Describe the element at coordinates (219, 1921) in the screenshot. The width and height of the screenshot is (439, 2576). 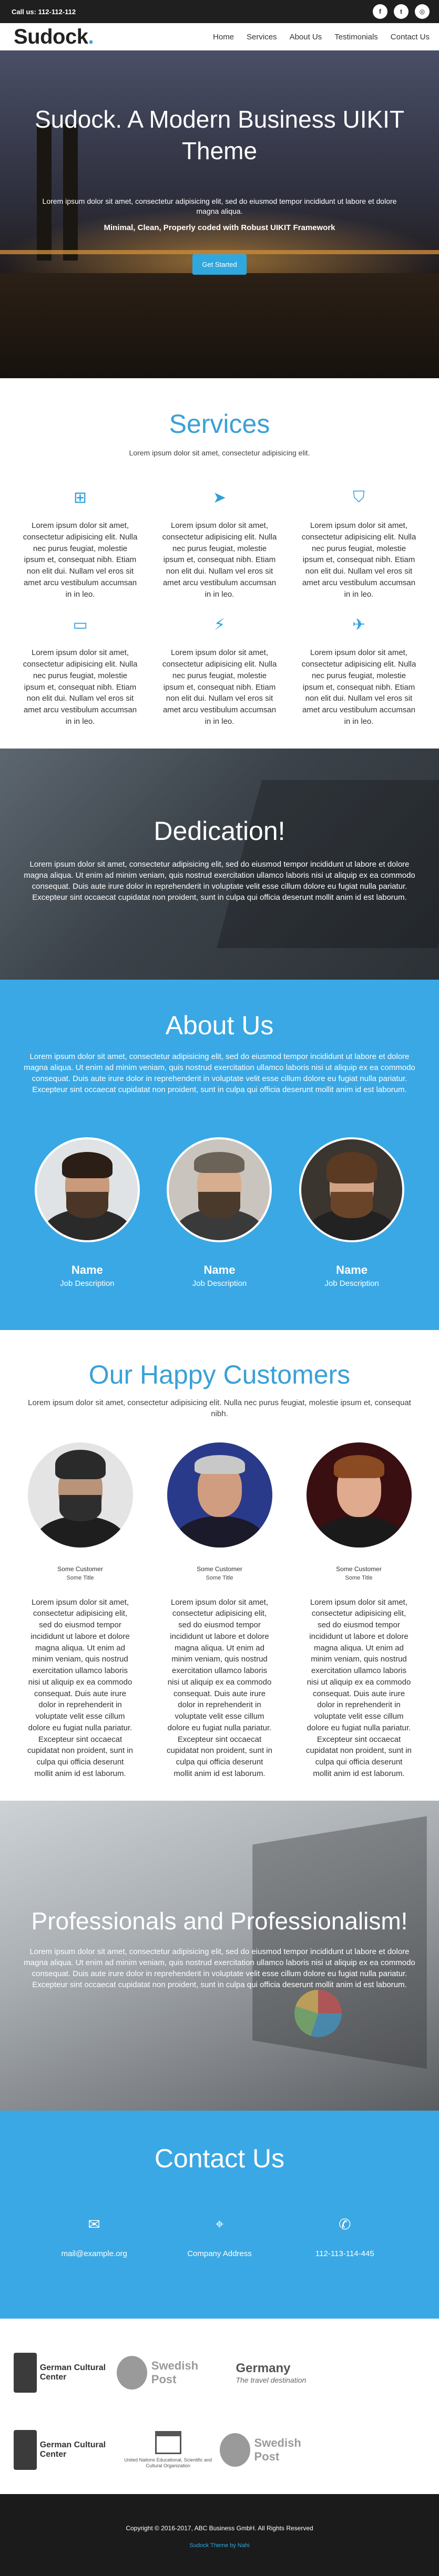
I see `professionals-title: Professionals and Professionalism!` at that location.